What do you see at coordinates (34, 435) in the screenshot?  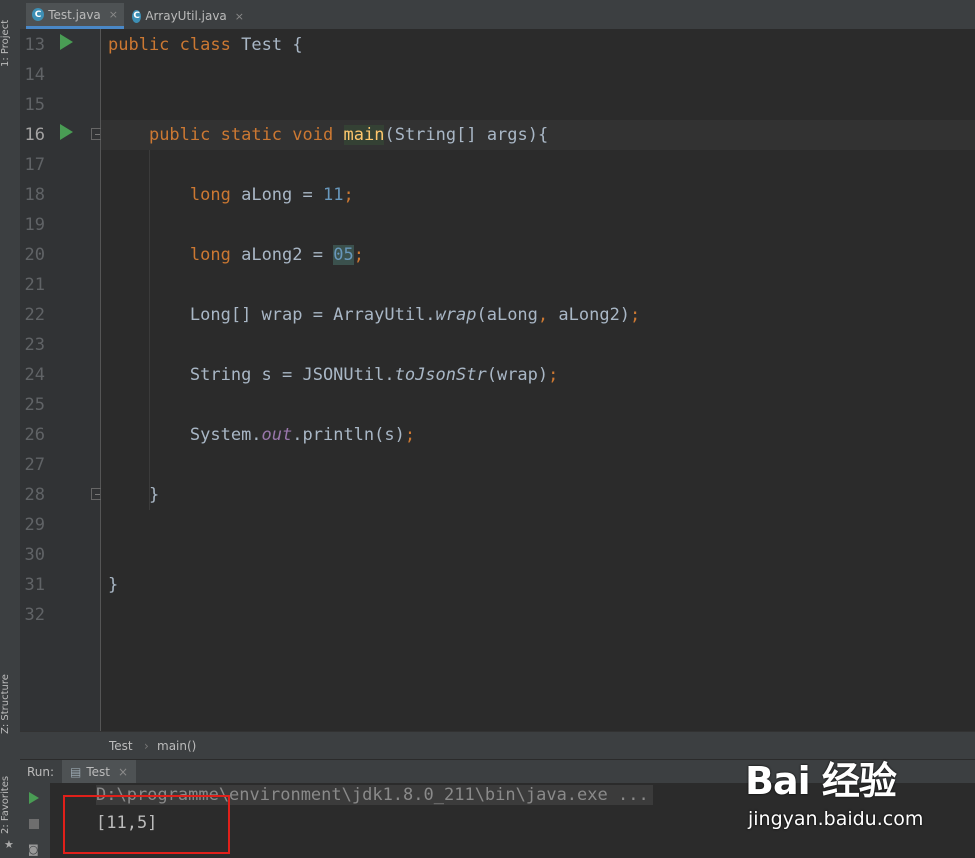 I see `line-number: 26` at bounding box center [34, 435].